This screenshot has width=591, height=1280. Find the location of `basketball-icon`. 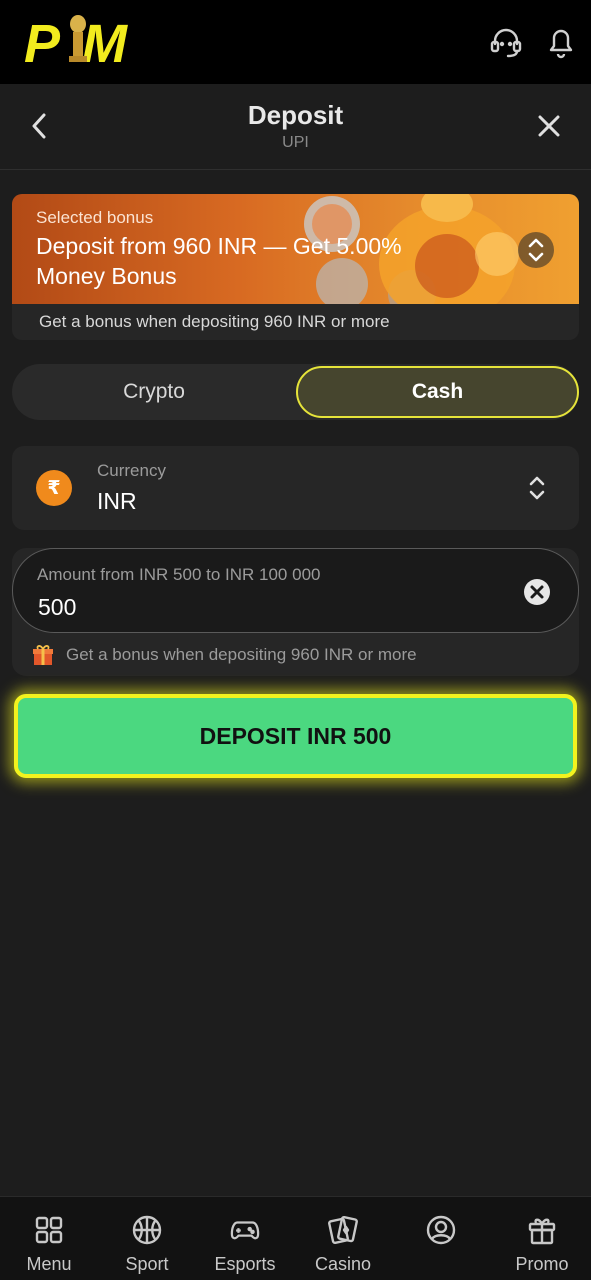

basketball-icon is located at coordinates (147, 1230).